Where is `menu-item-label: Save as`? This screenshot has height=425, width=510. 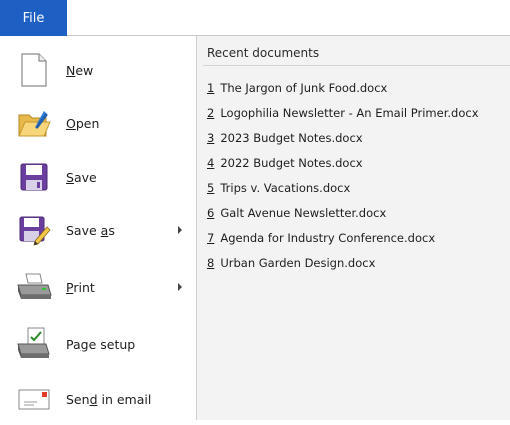 menu-item-label: Save as is located at coordinates (90, 230).